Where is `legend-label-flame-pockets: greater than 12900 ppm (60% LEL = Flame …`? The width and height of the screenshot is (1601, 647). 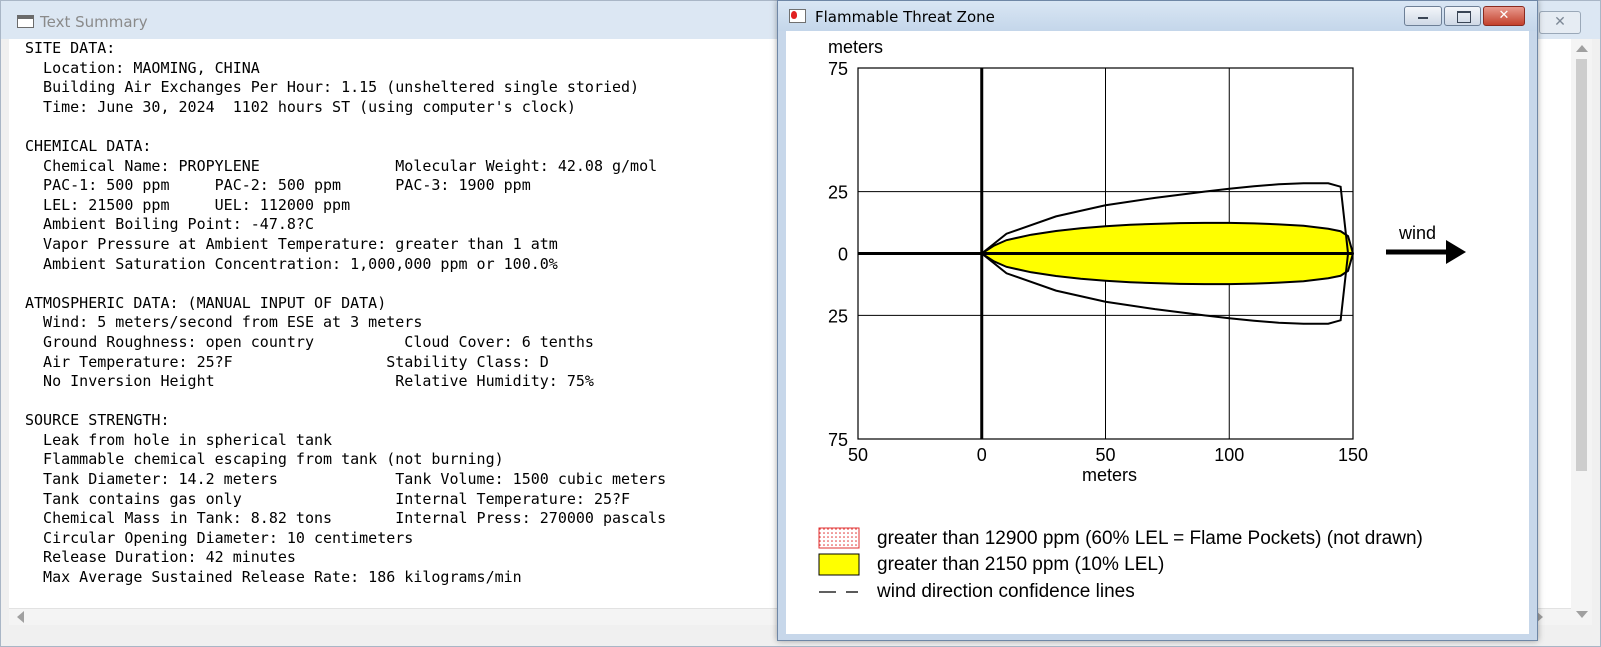
legend-label-flame-pockets: greater than 12900 ppm (60% LEL = Flame … is located at coordinates (1150, 538).